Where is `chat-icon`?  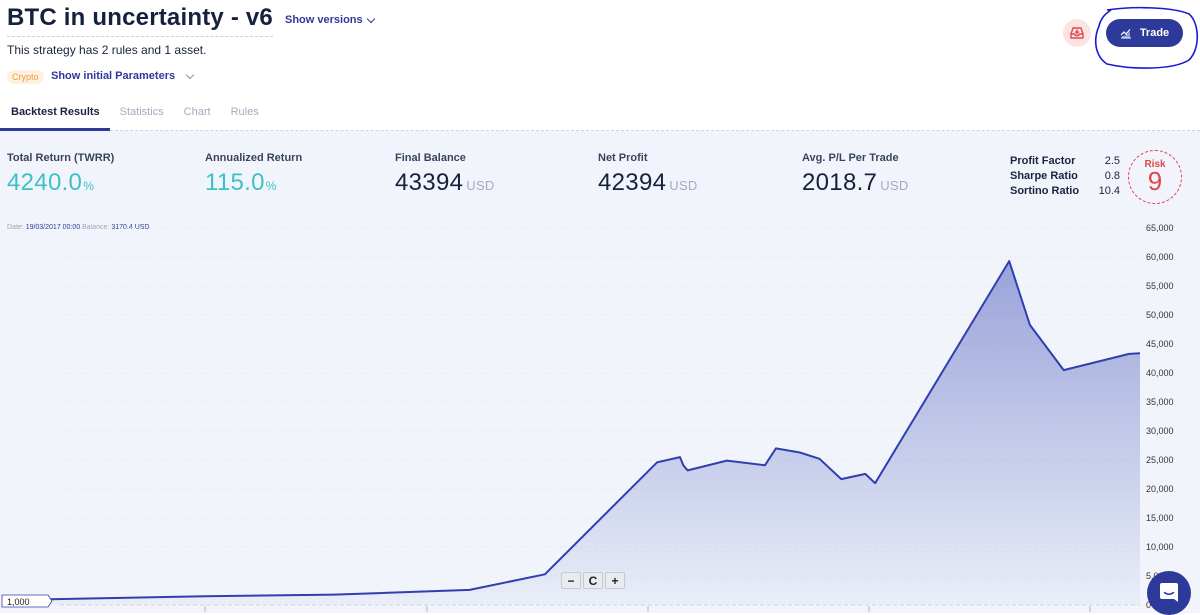
chat-icon is located at coordinates (1169, 593).